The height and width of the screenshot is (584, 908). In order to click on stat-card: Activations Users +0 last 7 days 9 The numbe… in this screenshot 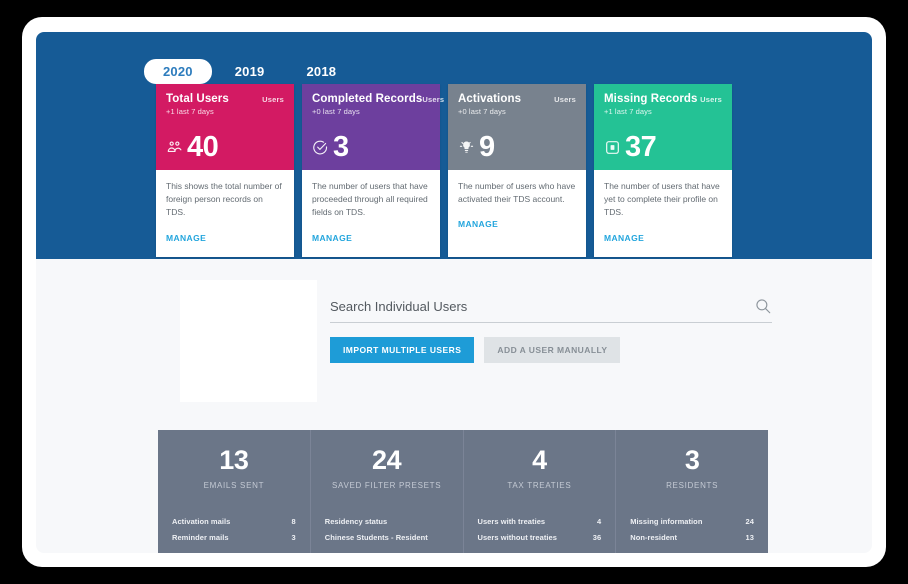, I will do `click(517, 170)`.